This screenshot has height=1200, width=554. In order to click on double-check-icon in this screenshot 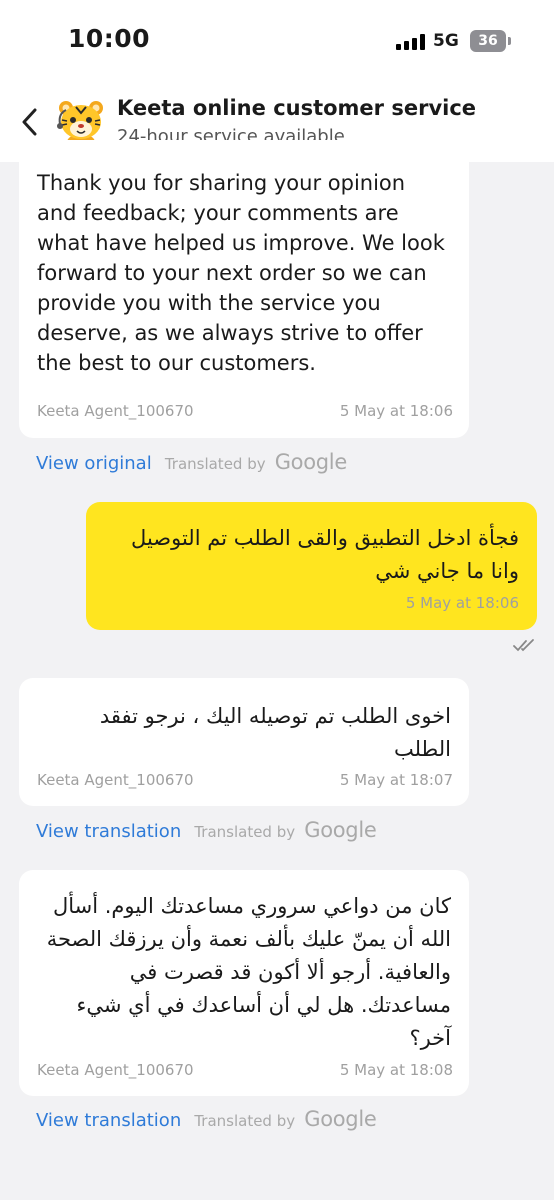, I will do `click(523, 645)`.